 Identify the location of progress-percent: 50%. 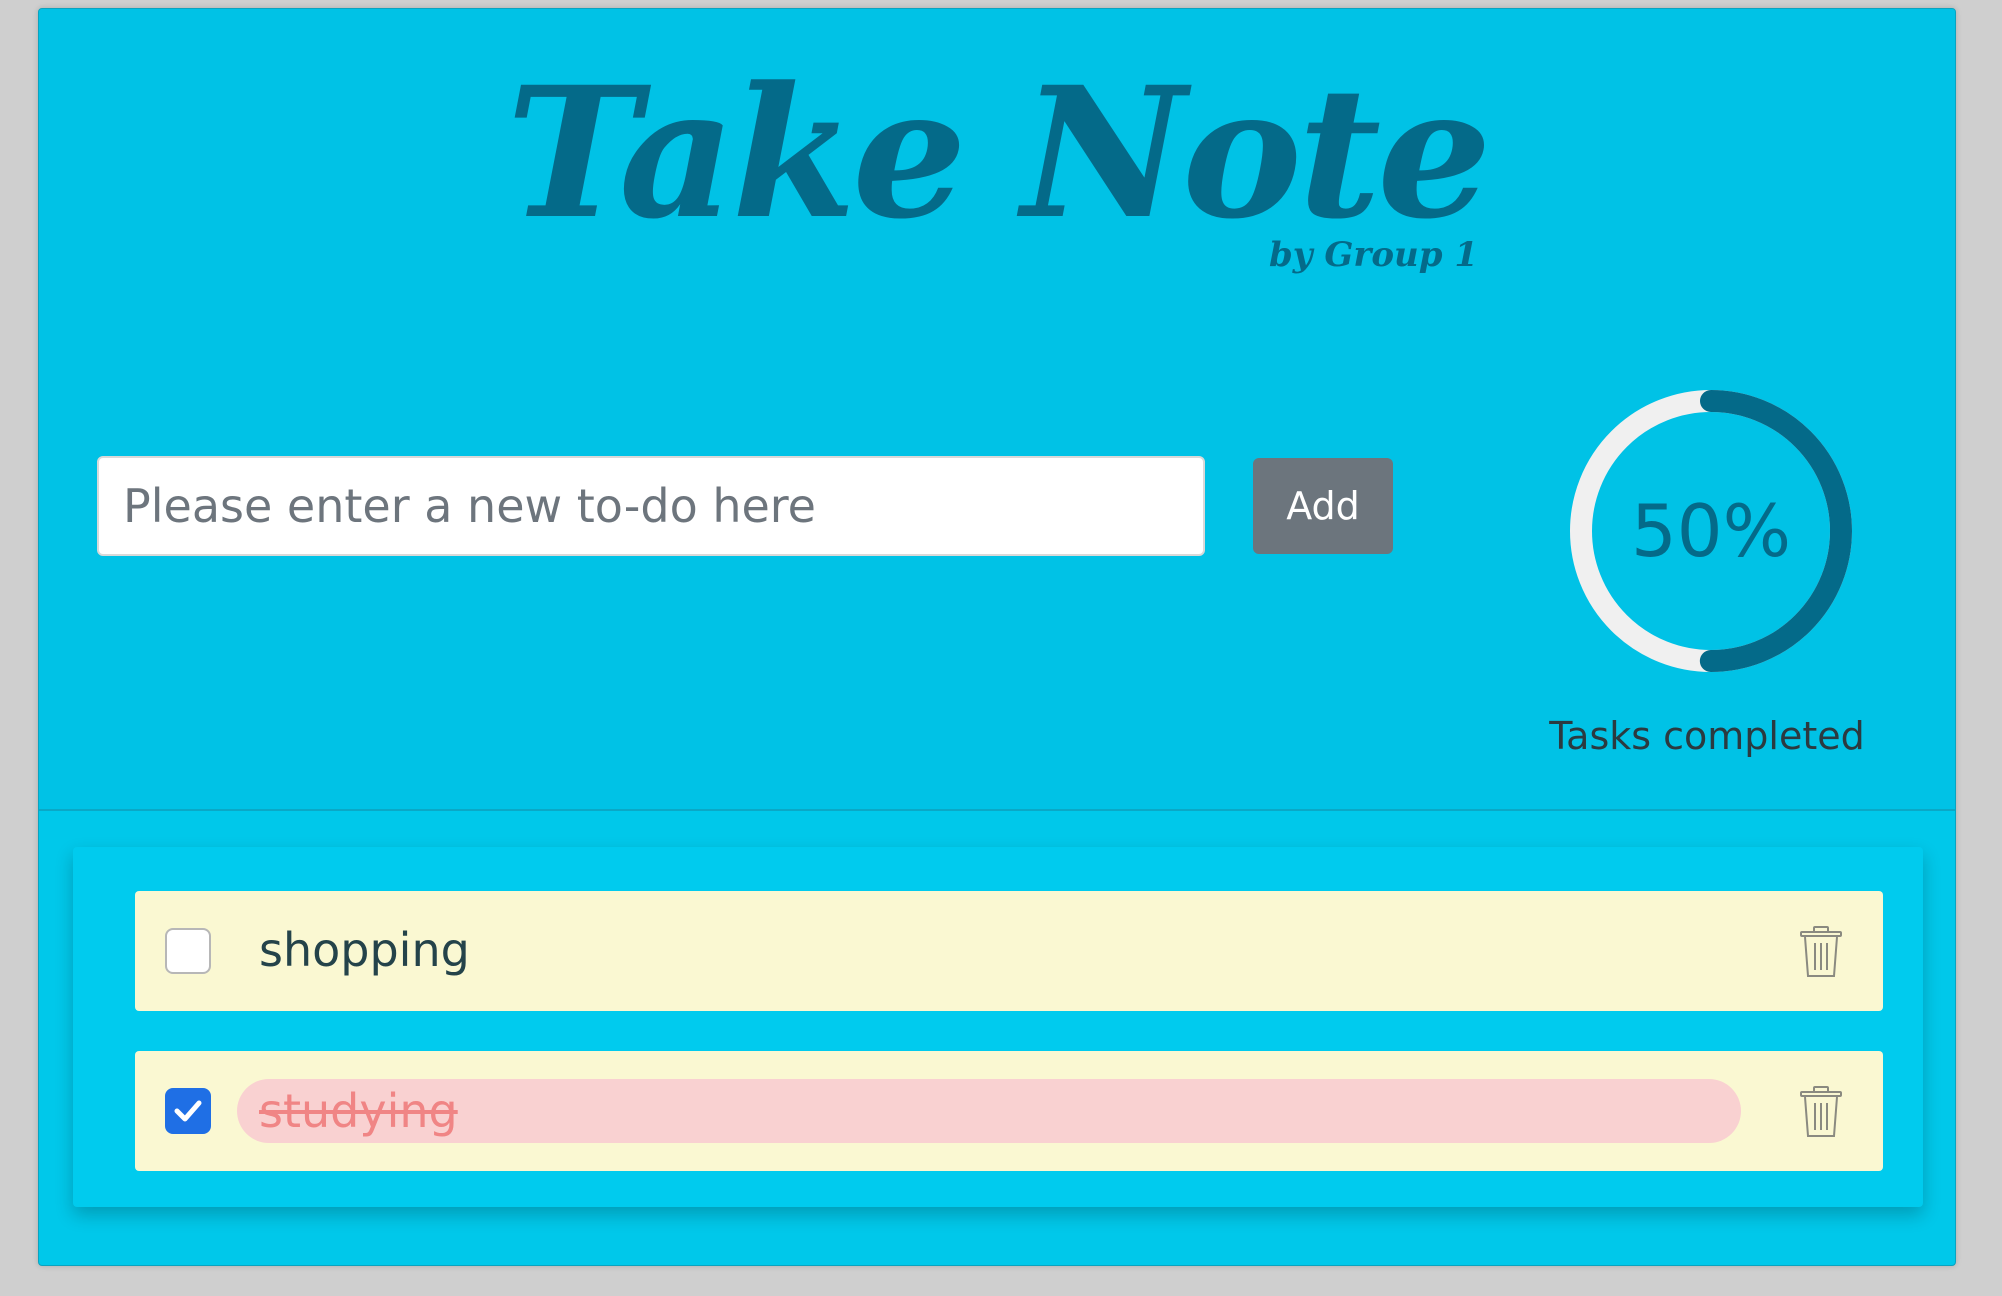
(1711, 531).